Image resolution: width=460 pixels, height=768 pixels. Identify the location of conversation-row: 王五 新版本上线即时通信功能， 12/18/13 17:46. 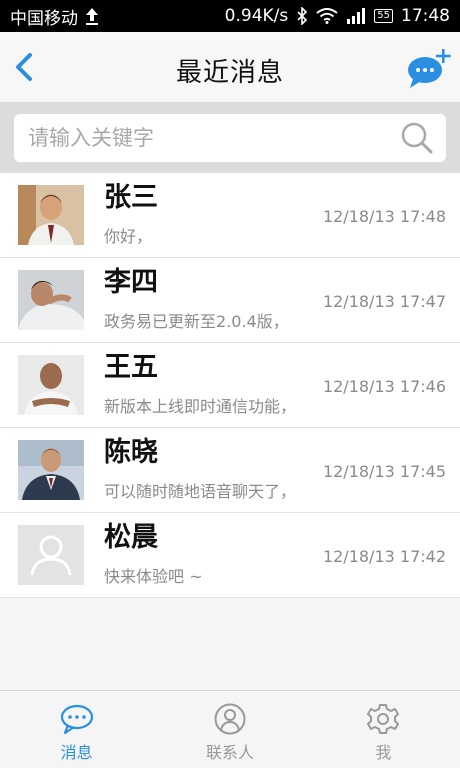
(230, 385).